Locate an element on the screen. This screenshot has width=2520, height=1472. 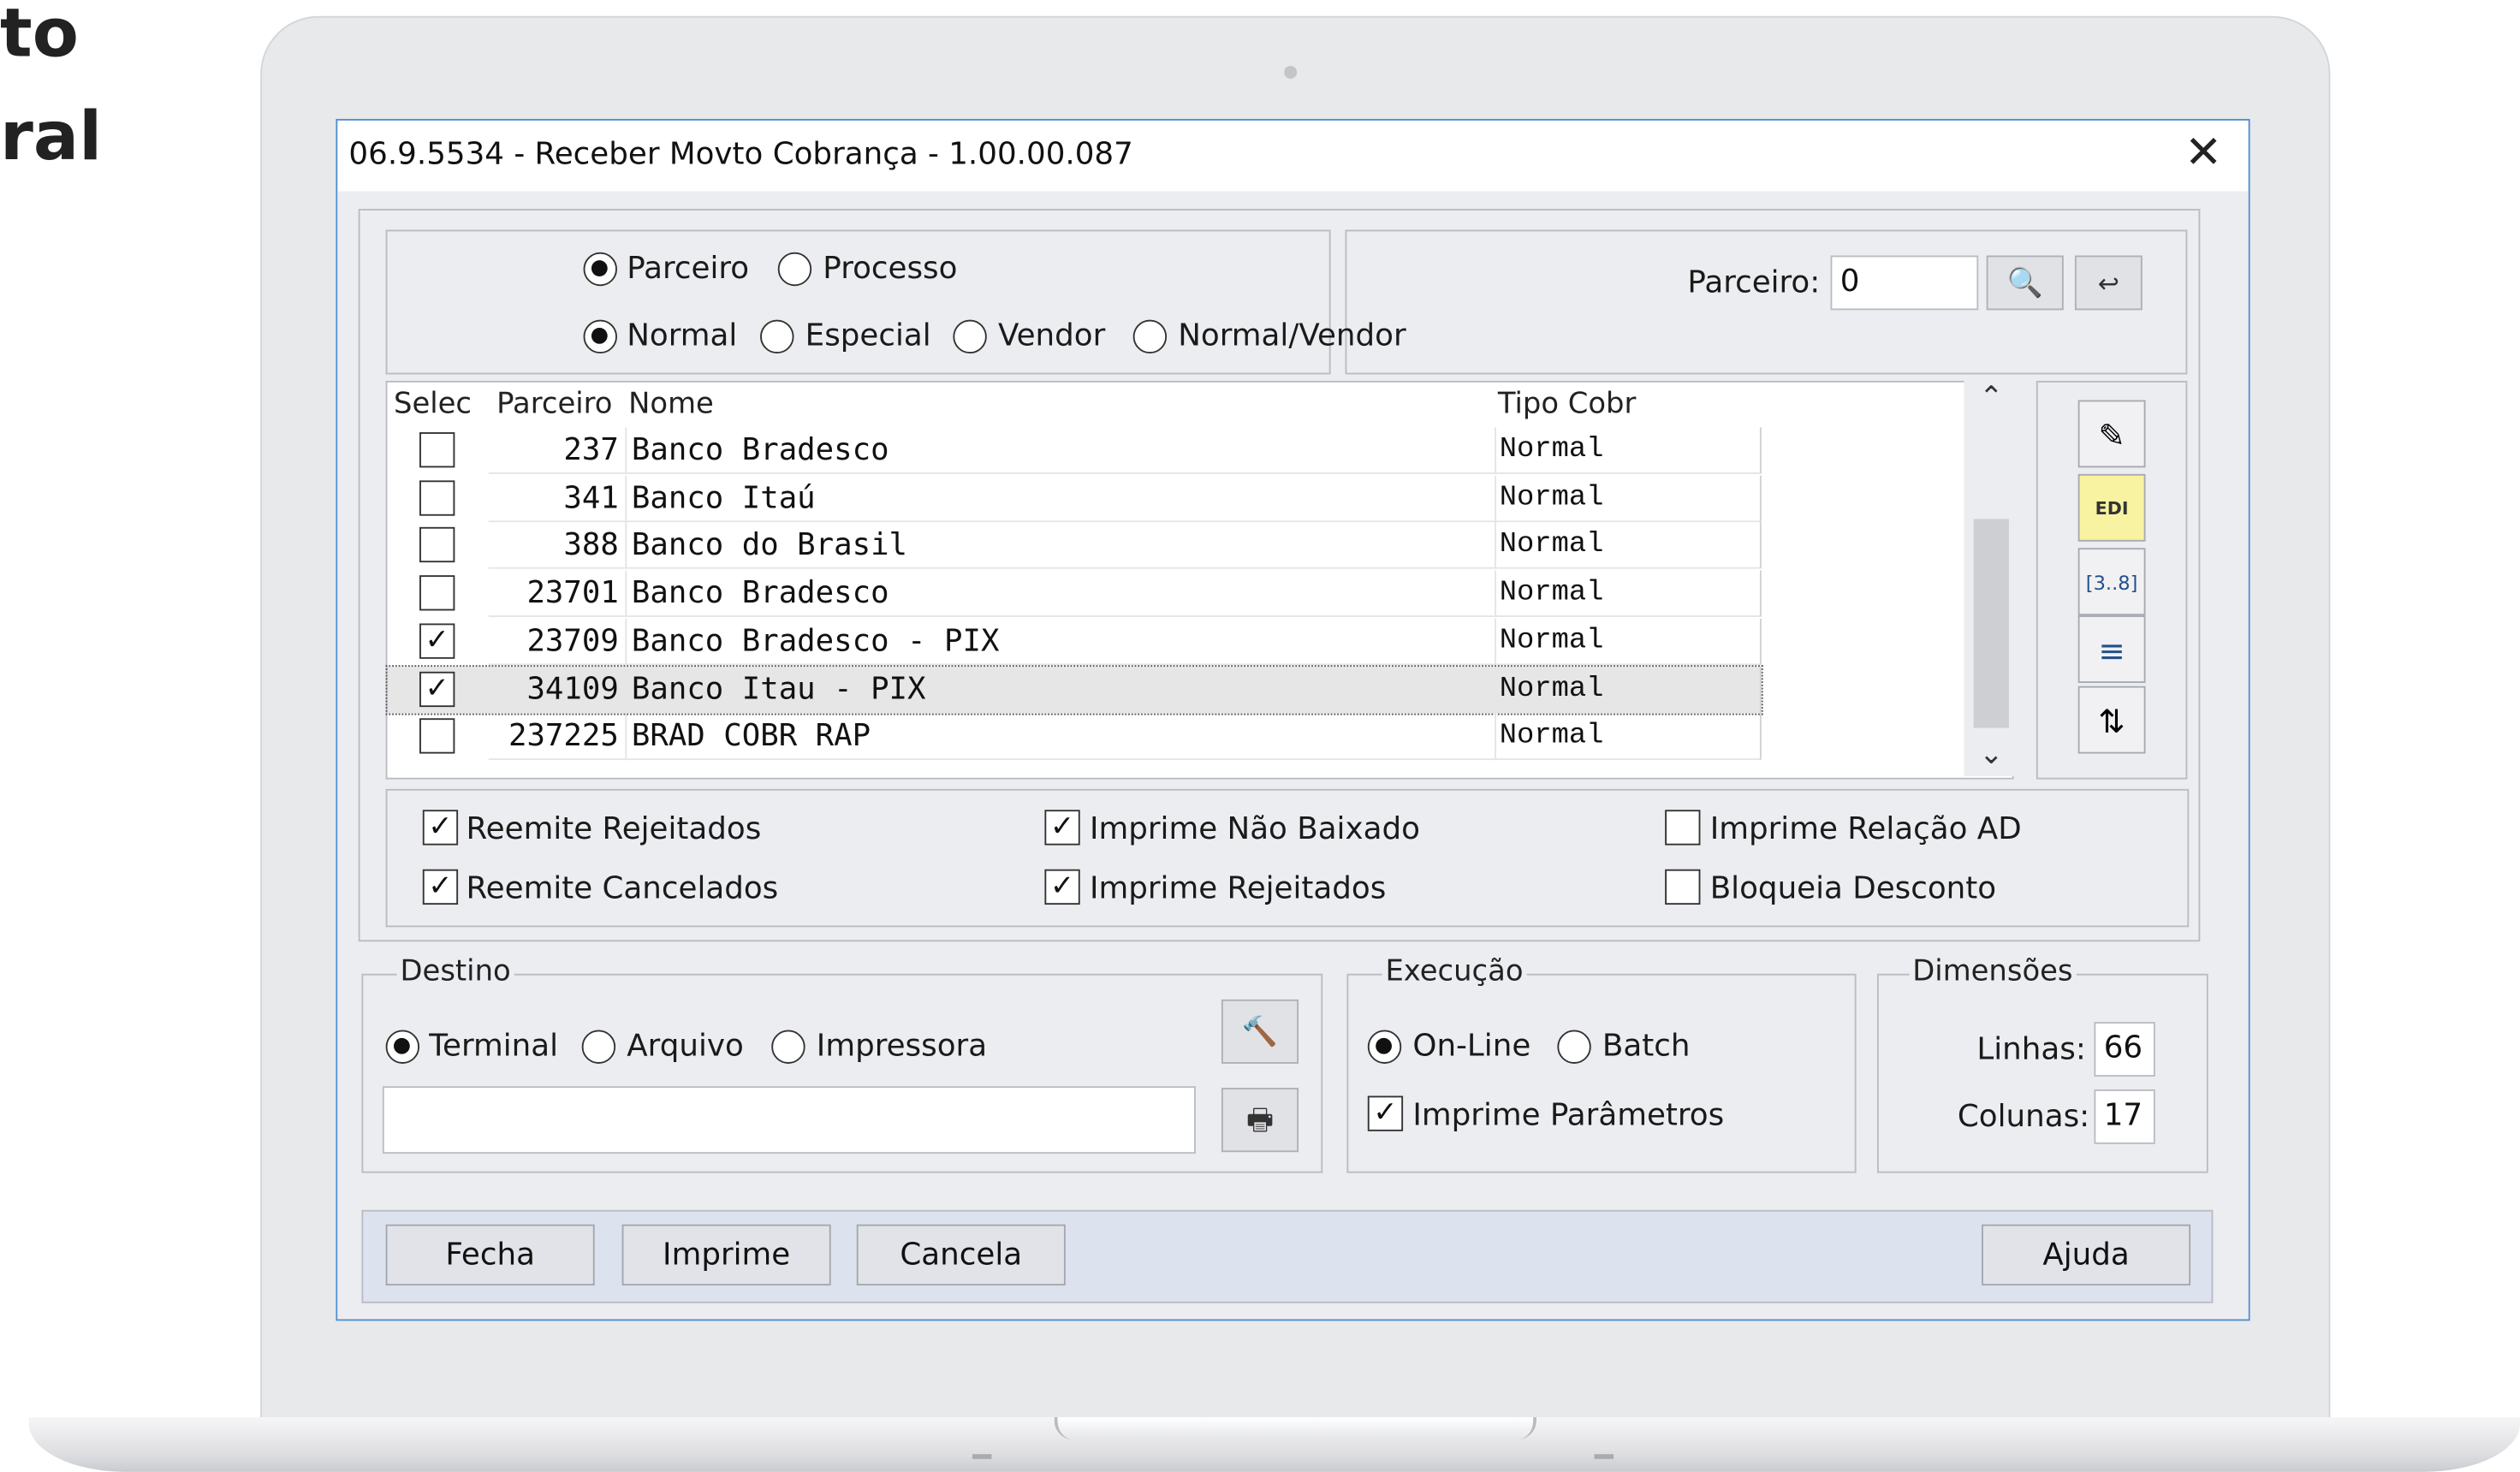
radio-especial is located at coordinates (777, 336).